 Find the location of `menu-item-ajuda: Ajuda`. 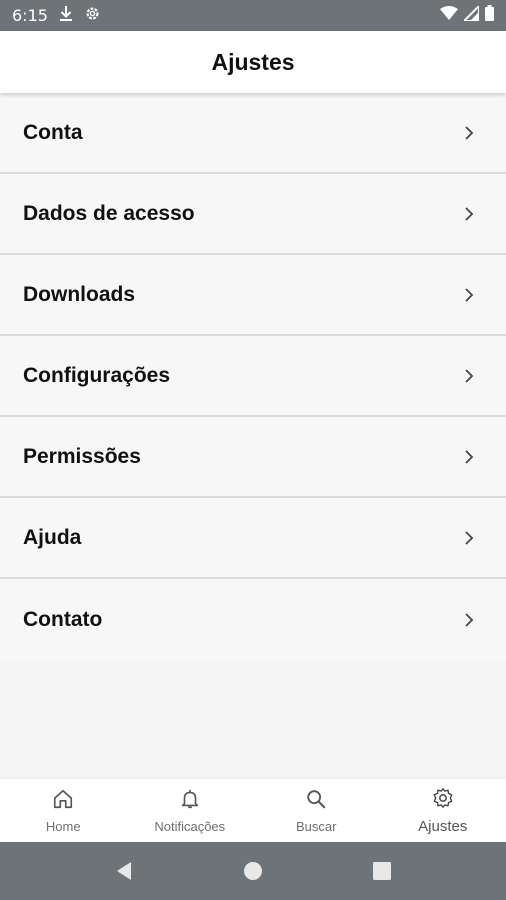

menu-item-ajuda: Ajuda is located at coordinates (253, 538).